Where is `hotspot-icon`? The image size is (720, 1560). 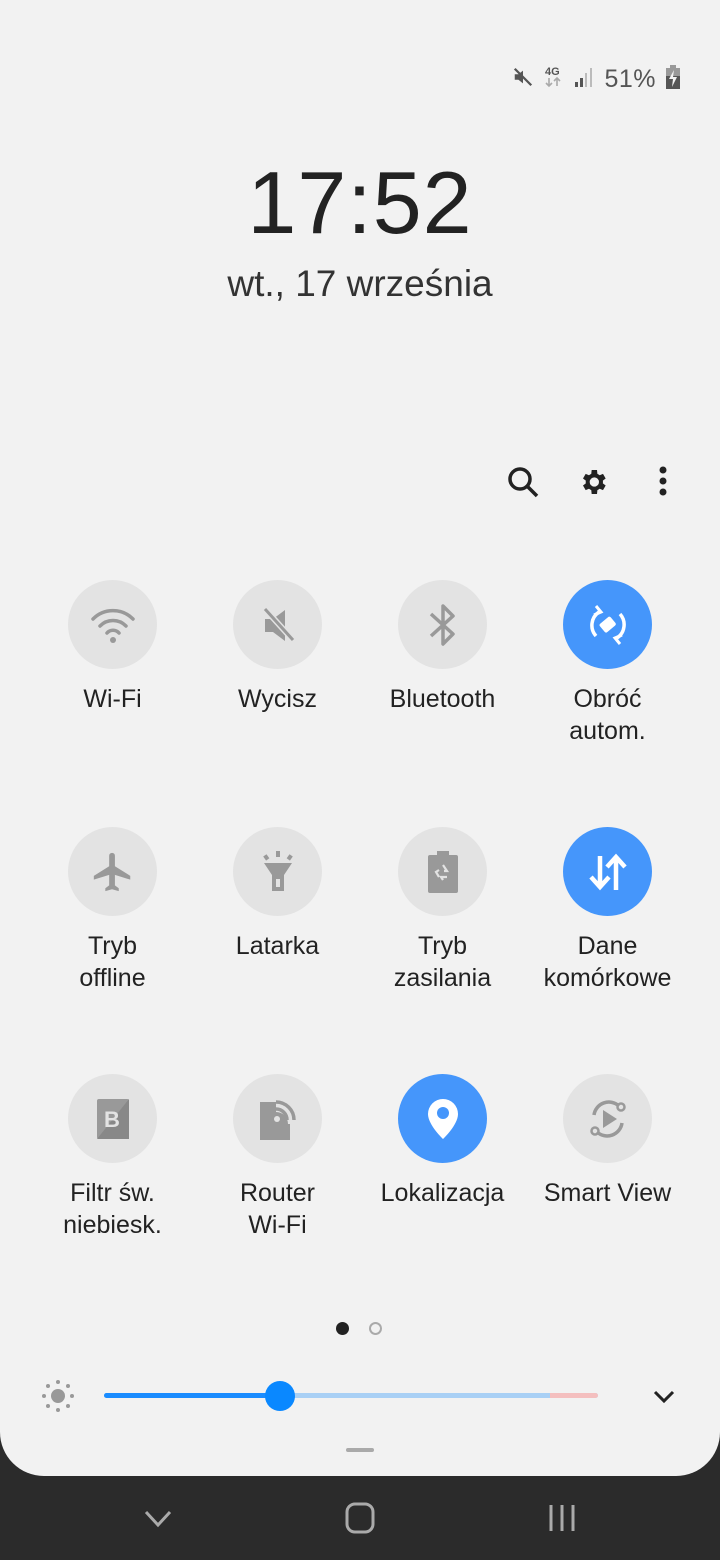 hotspot-icon is located at coordinates (277, 1119).